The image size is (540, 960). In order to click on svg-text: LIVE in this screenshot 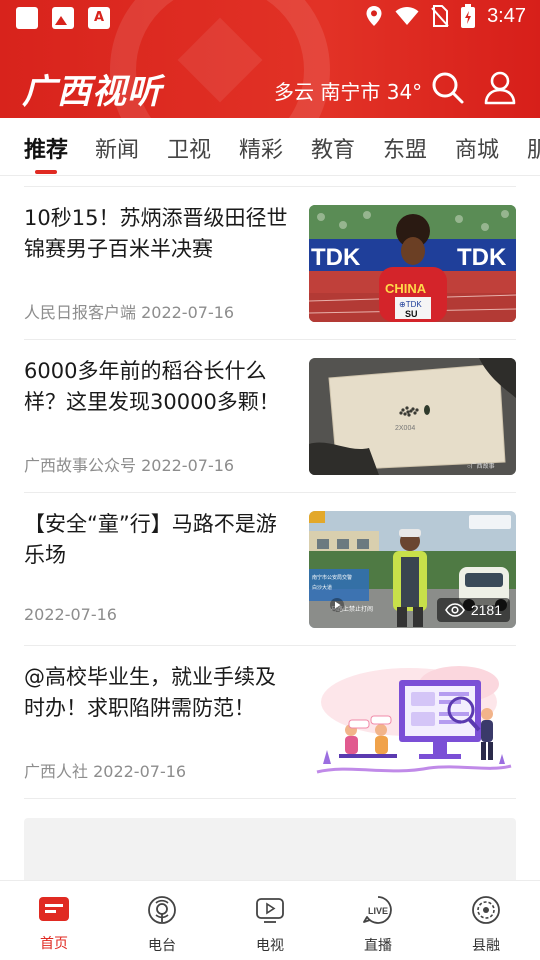, I will do `click(378, 911)`.